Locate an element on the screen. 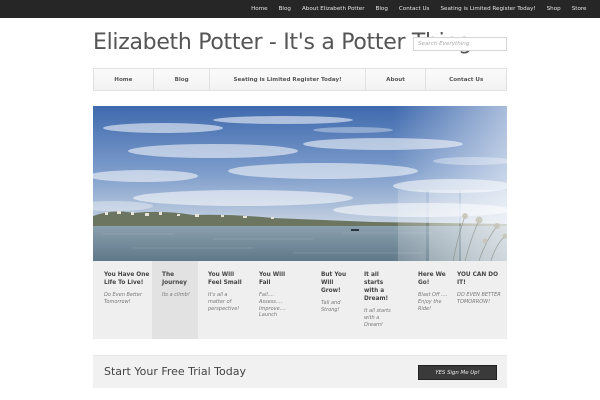  slider-tab-subtitle: Its a climb! is located at coordinates (176, 295).